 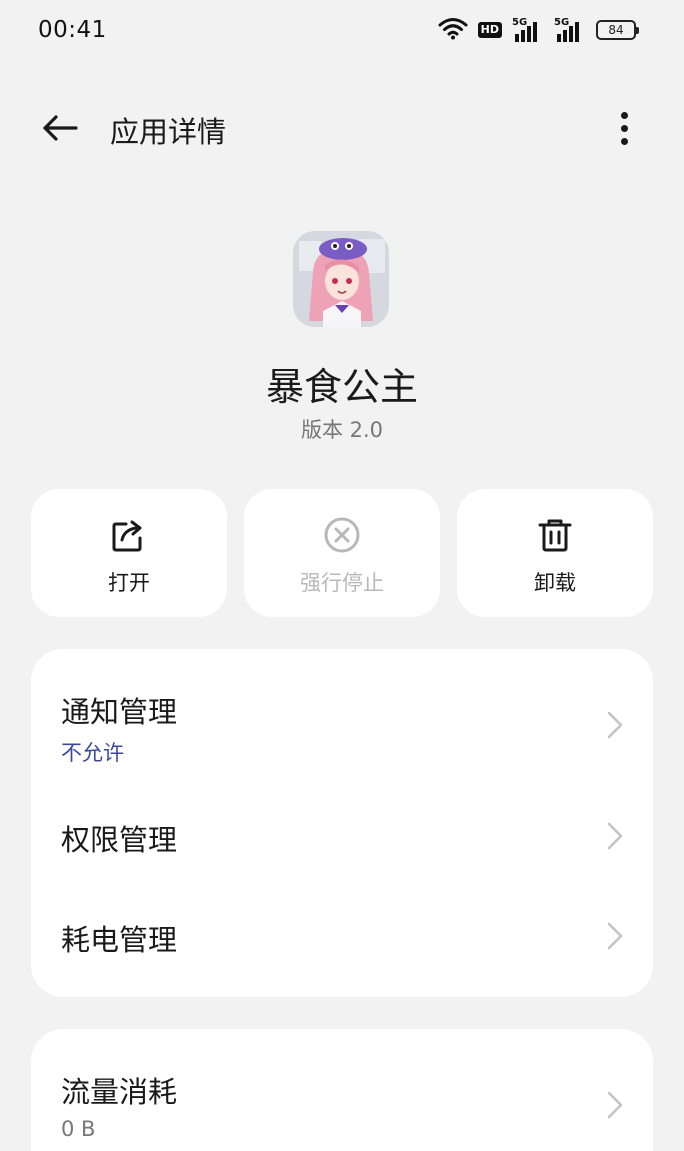 I want to click on battery-management-row: 耗电管理, so click(x=342, y=947).